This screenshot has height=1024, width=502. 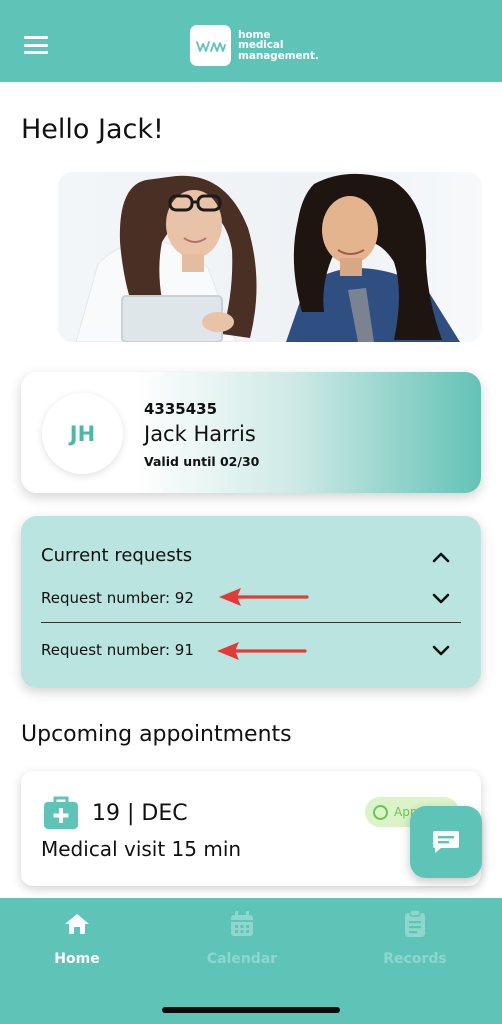 I want to click on patient-id: 4335435, so click(x=181, y=409).